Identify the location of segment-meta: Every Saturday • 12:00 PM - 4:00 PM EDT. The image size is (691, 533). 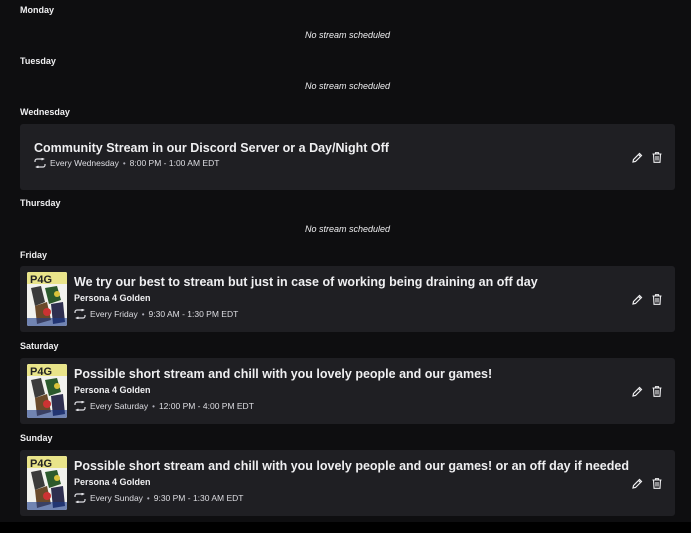
(164, 406).